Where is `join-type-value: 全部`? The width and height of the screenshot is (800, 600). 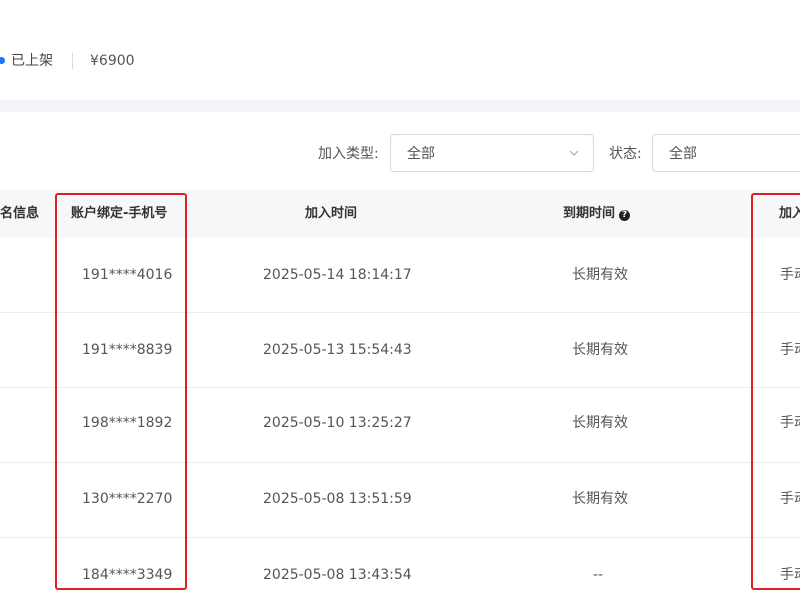 join-type-value: 全部 is located at coordinates (421, 154).